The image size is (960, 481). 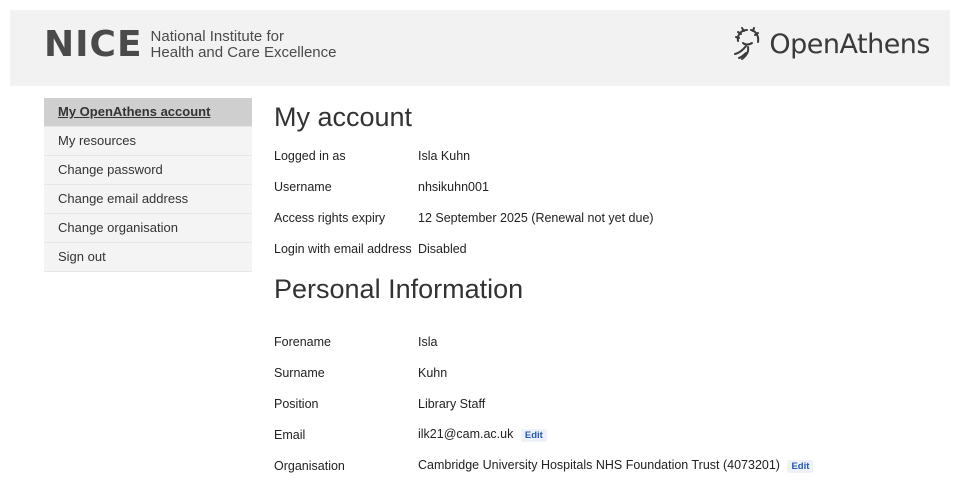 What do you see at coordinates (442, 248) in the screenshot?
I see `field-value: Disabled` at bounding box center [442, 248].